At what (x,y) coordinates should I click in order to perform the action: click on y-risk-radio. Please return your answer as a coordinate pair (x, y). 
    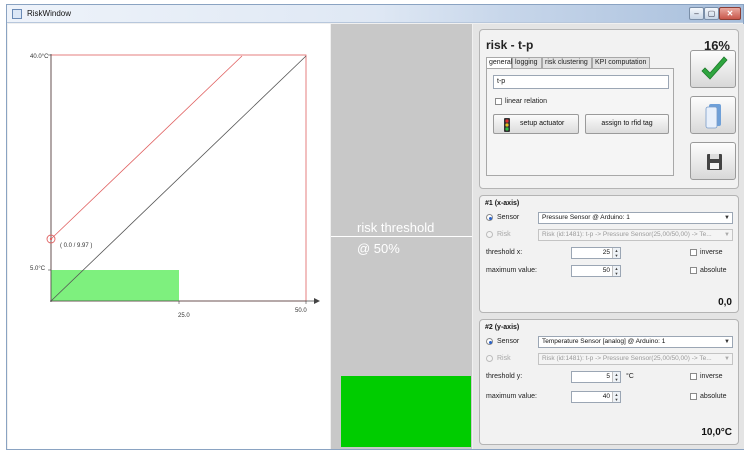
    Looking at the image, I should click on (489, 358).